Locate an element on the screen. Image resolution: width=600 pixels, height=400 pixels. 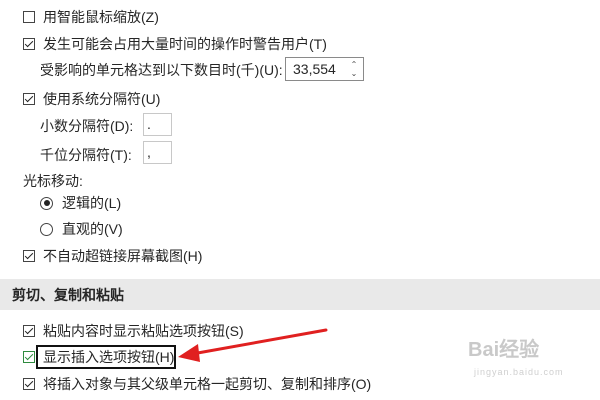
visual-radio-option: 直观的(V) is located at coordinates (81, 229).